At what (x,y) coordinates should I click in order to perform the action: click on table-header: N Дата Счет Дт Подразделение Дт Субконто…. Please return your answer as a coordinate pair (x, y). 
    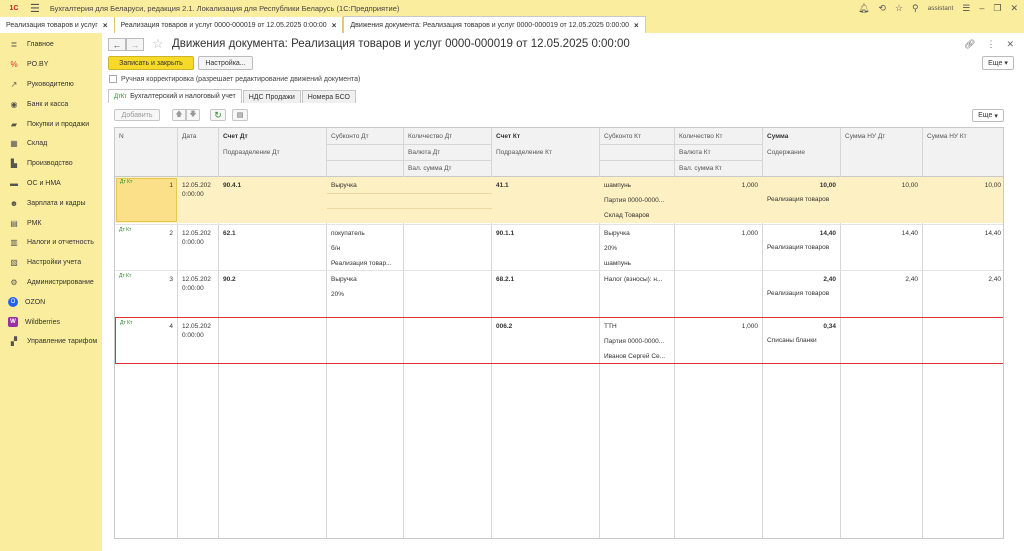
    Looking at the image, I should click on (559, 152).